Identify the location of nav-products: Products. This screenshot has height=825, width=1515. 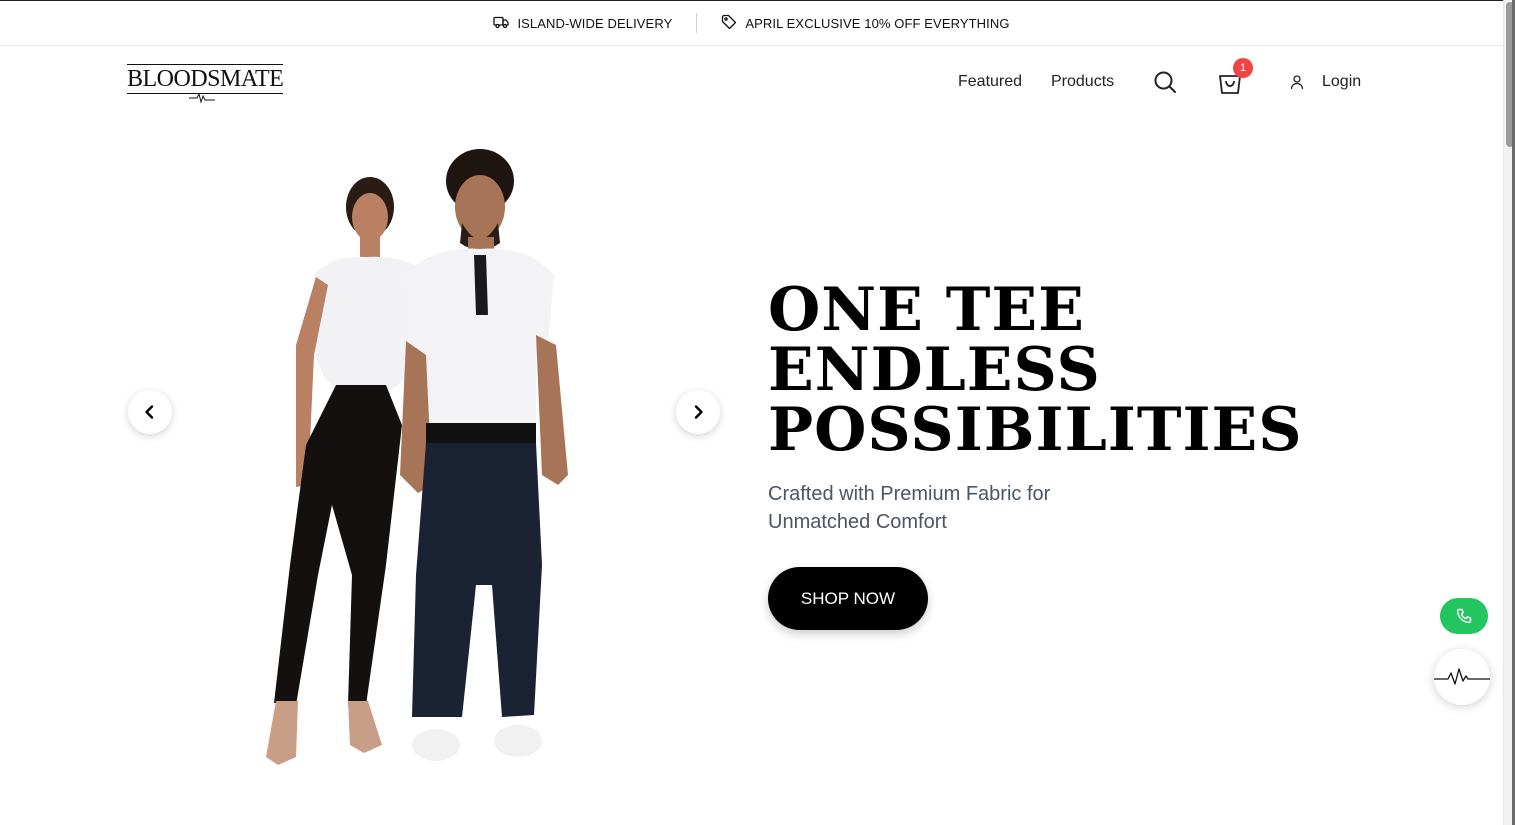
(1082, 82).